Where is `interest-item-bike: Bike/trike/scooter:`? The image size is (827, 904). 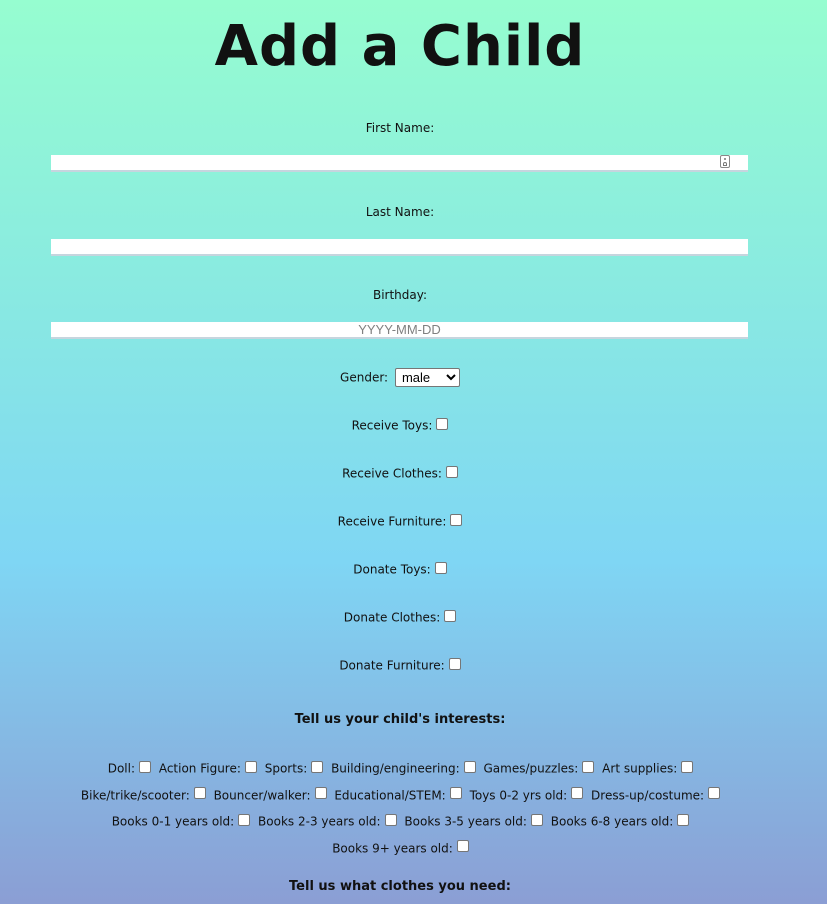 interest-item-bike: Bike/trike/scooter: is located at coordinates (143, 795).